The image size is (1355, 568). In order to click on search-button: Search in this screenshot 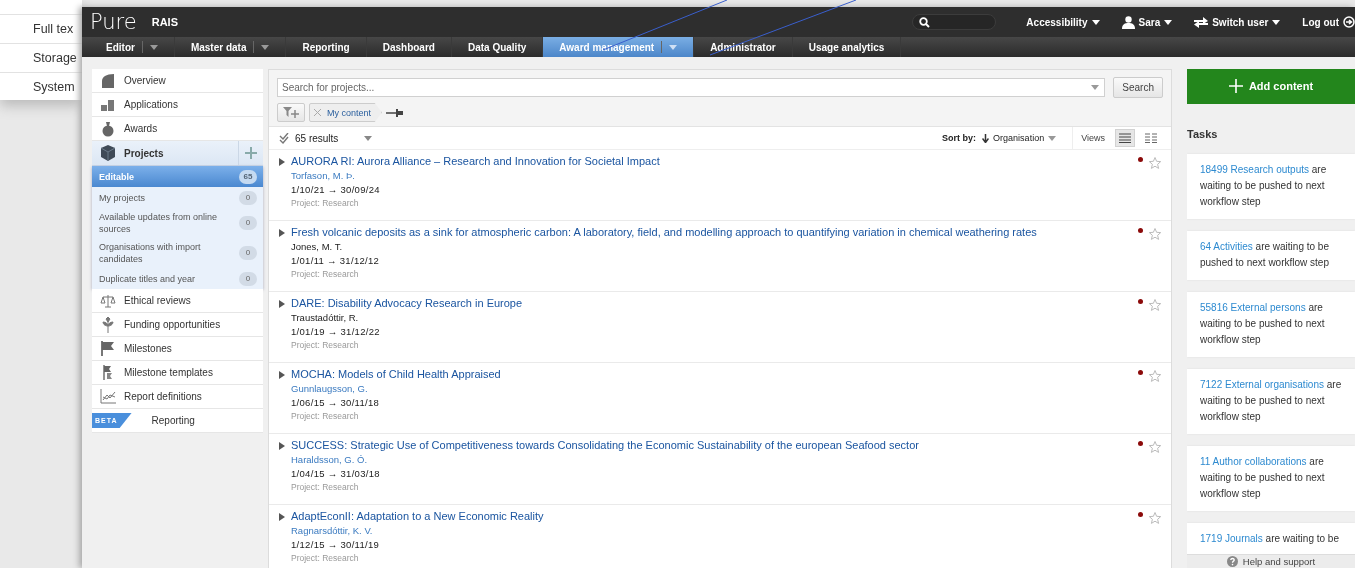, I will do `click(1138, 87)`.